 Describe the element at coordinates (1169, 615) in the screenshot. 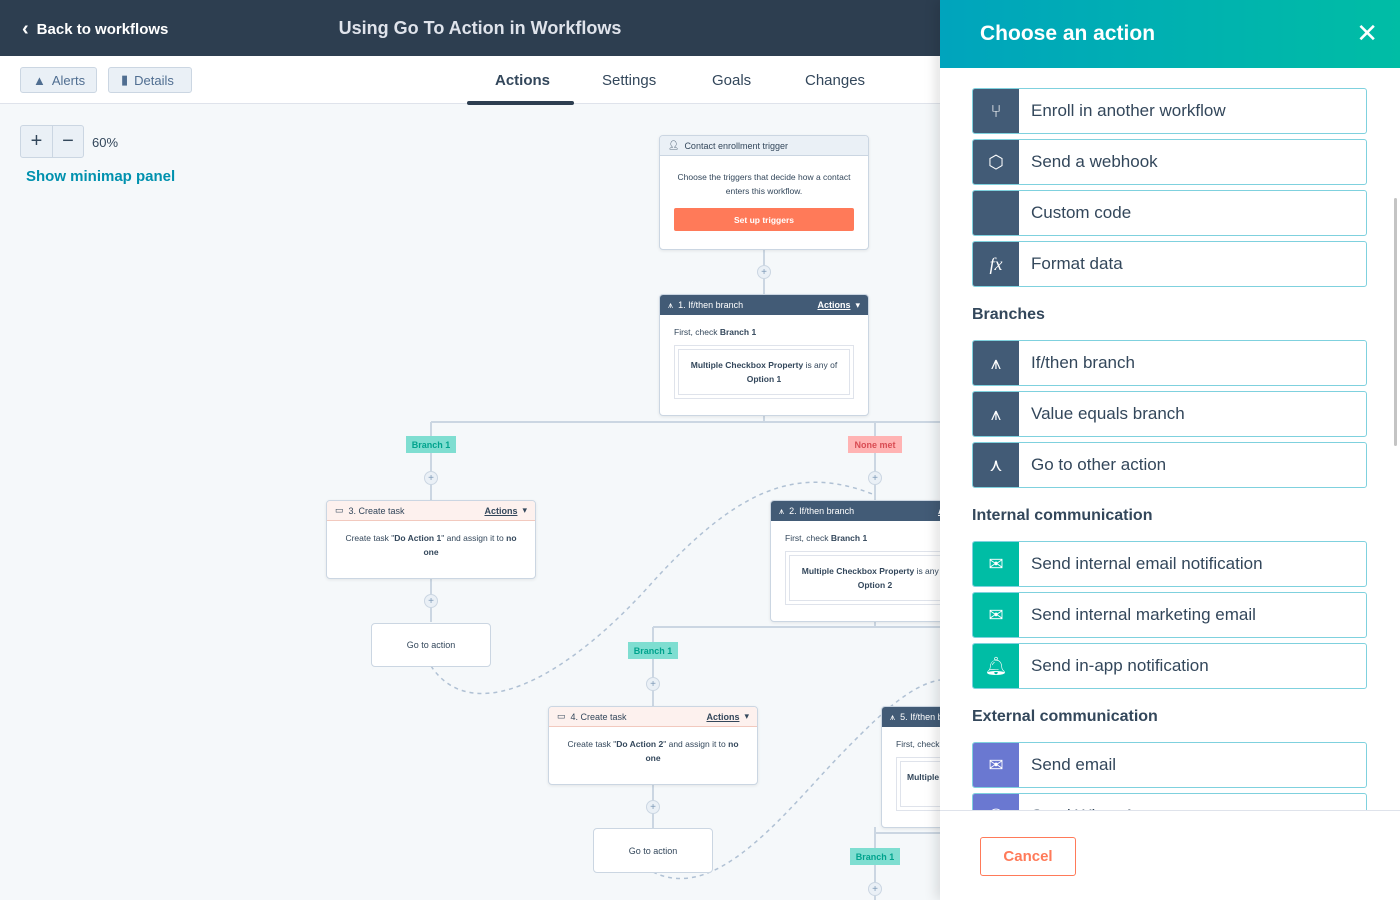

I see `action-option: ✉ Send internal marketing email` at that location.